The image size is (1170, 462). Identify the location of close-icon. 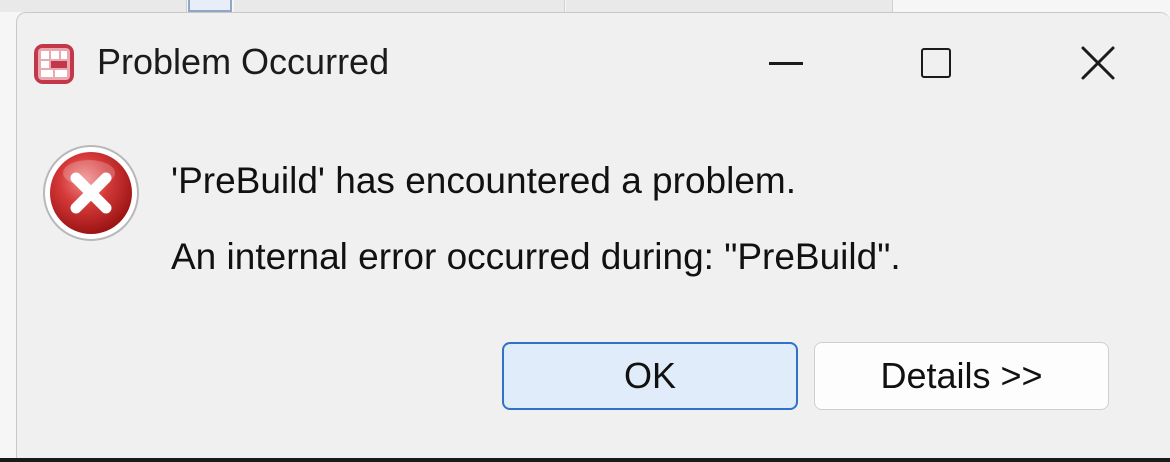
(1098, 63).